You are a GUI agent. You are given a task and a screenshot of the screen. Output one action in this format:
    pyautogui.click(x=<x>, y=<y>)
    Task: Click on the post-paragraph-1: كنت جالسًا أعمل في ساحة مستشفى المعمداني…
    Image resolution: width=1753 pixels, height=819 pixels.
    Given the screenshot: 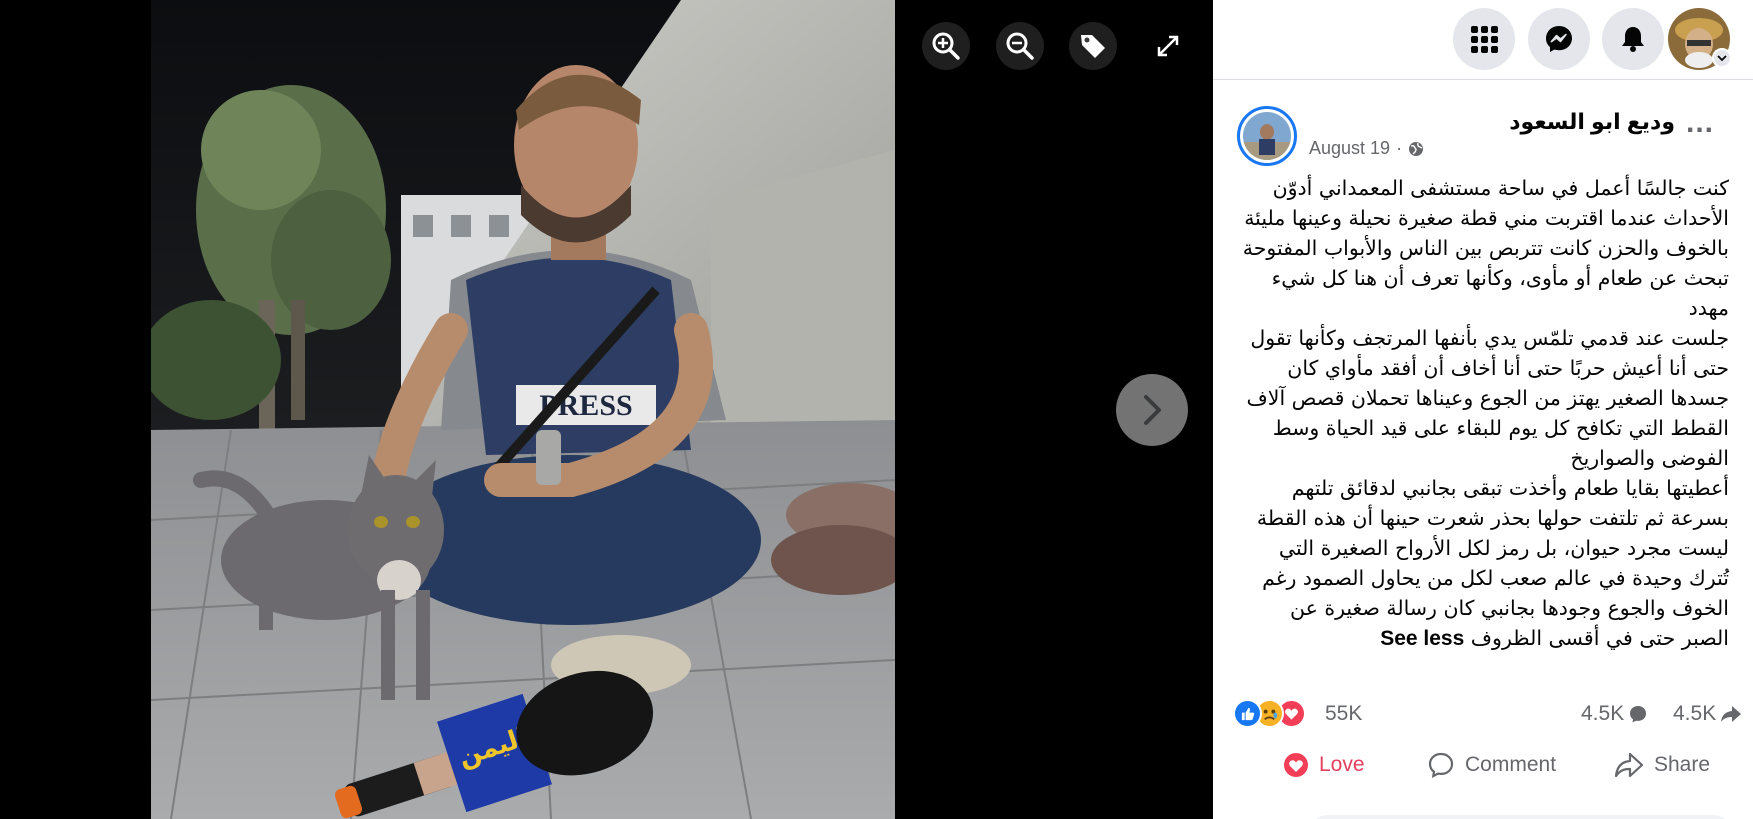 What is the action you would take?
    pyautogui.click(x=1485, y=248)
    